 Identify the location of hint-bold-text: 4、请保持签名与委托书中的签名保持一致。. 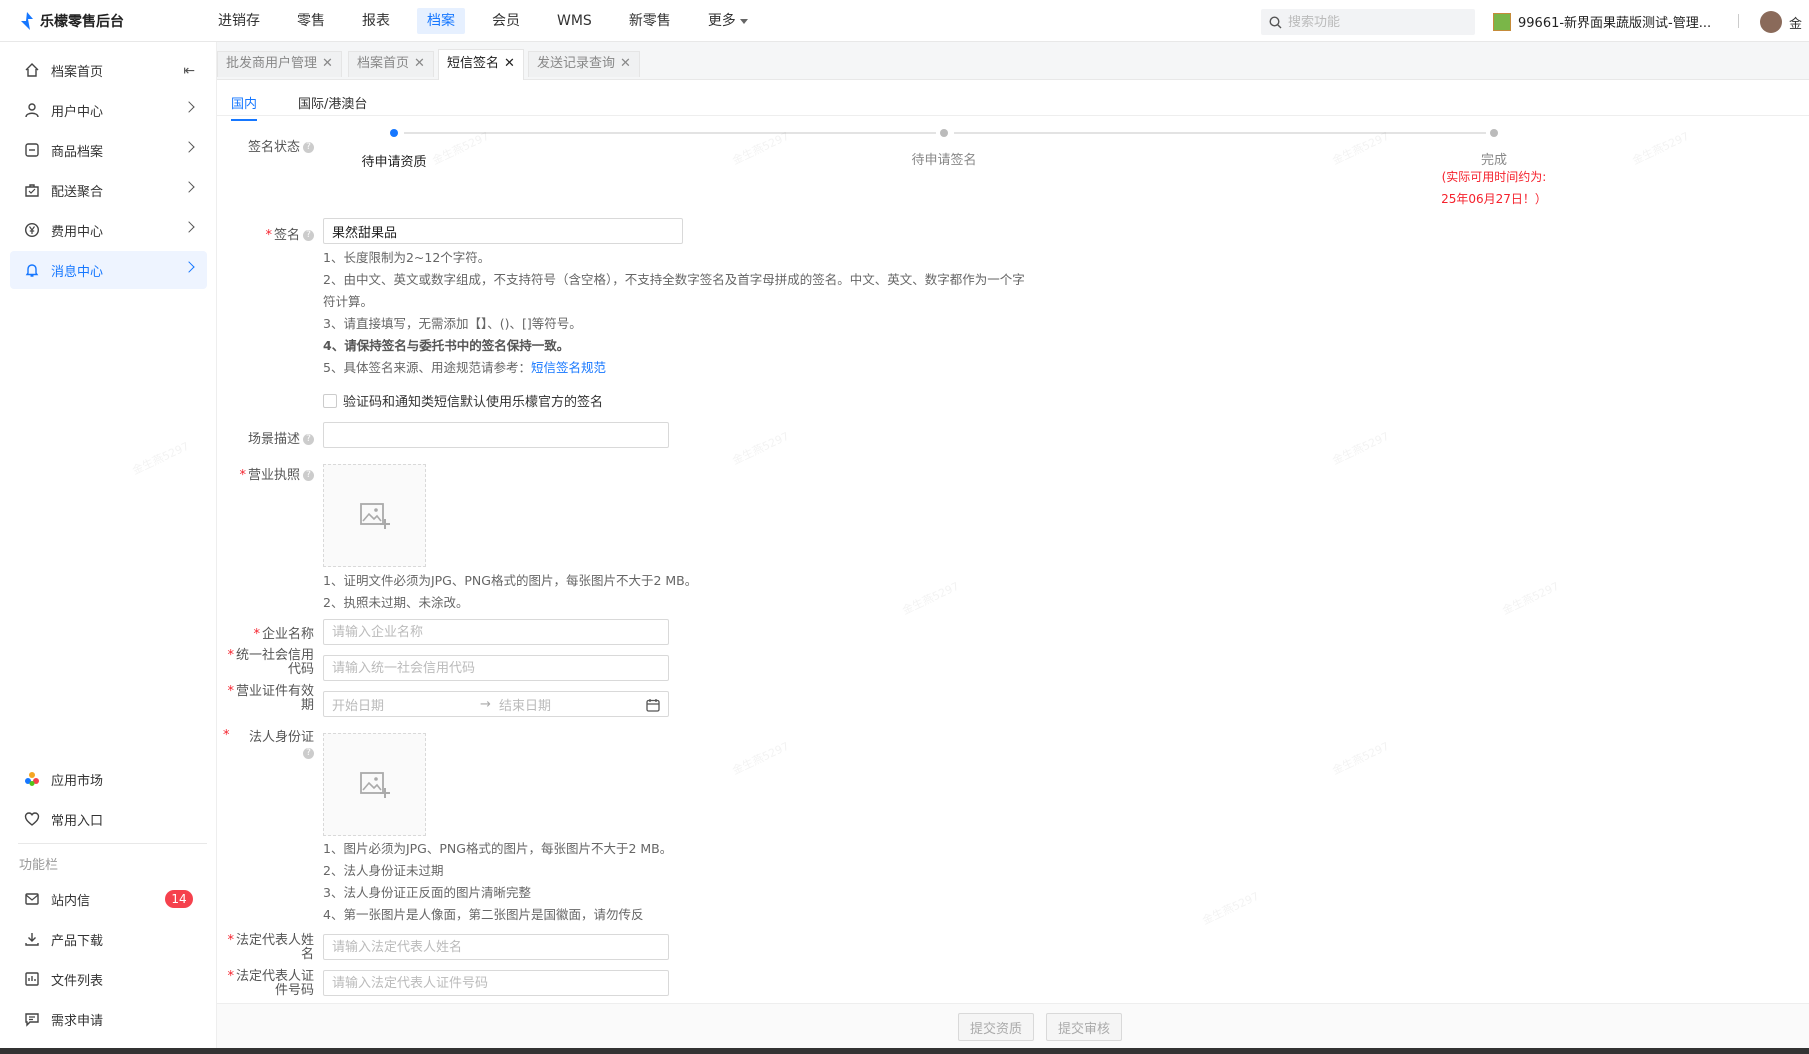
(446, 345).